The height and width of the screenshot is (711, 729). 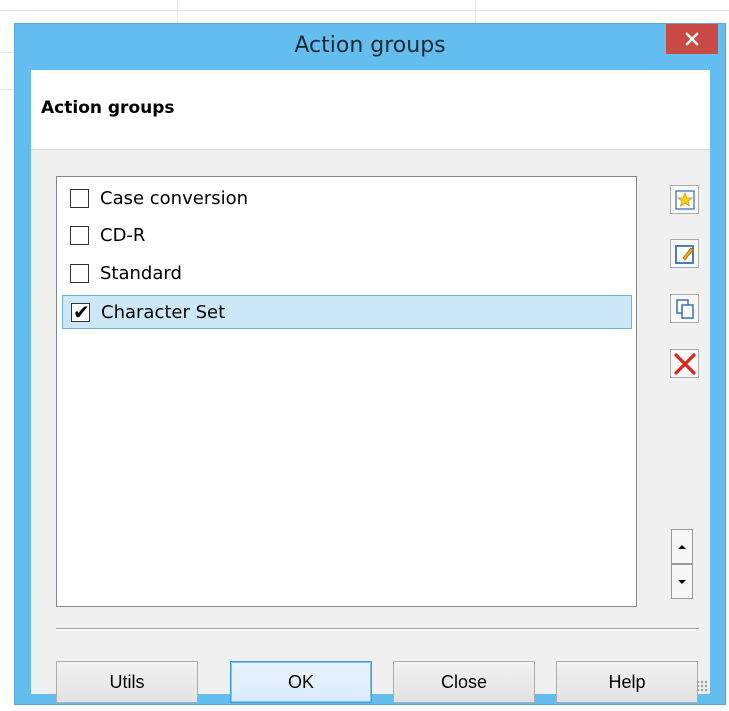 What do you see at coordinates (108, 108) in the screenshot?
I see `page-title: Action groups` at bounding box center [108, 108].